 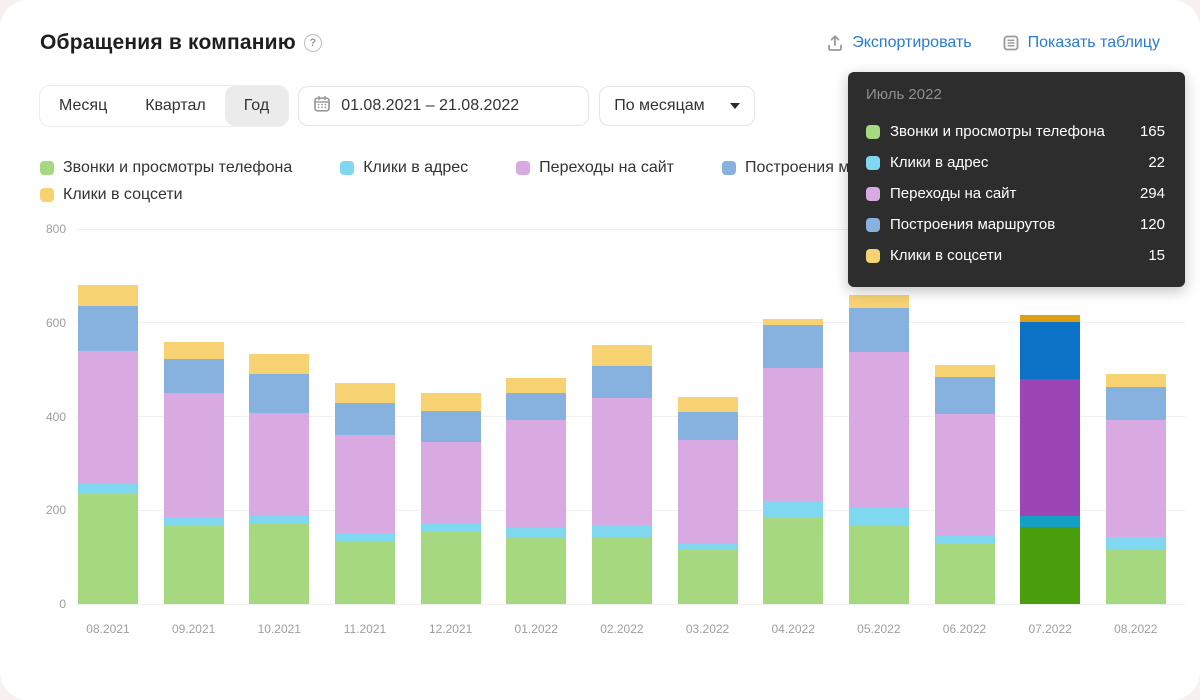 I want to click on legend-item: Клики в адрес, so click(x=404, y=168).